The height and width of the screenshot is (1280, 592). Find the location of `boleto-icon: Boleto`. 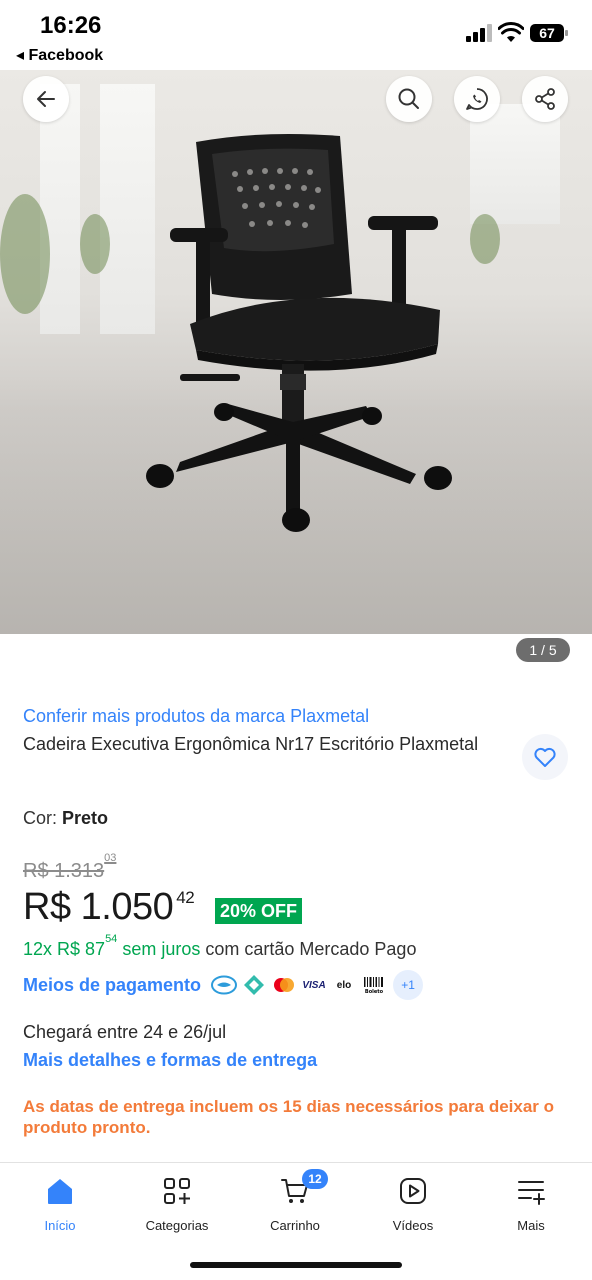

boleto-icon: Boleto is located at coordinates (374, 985).